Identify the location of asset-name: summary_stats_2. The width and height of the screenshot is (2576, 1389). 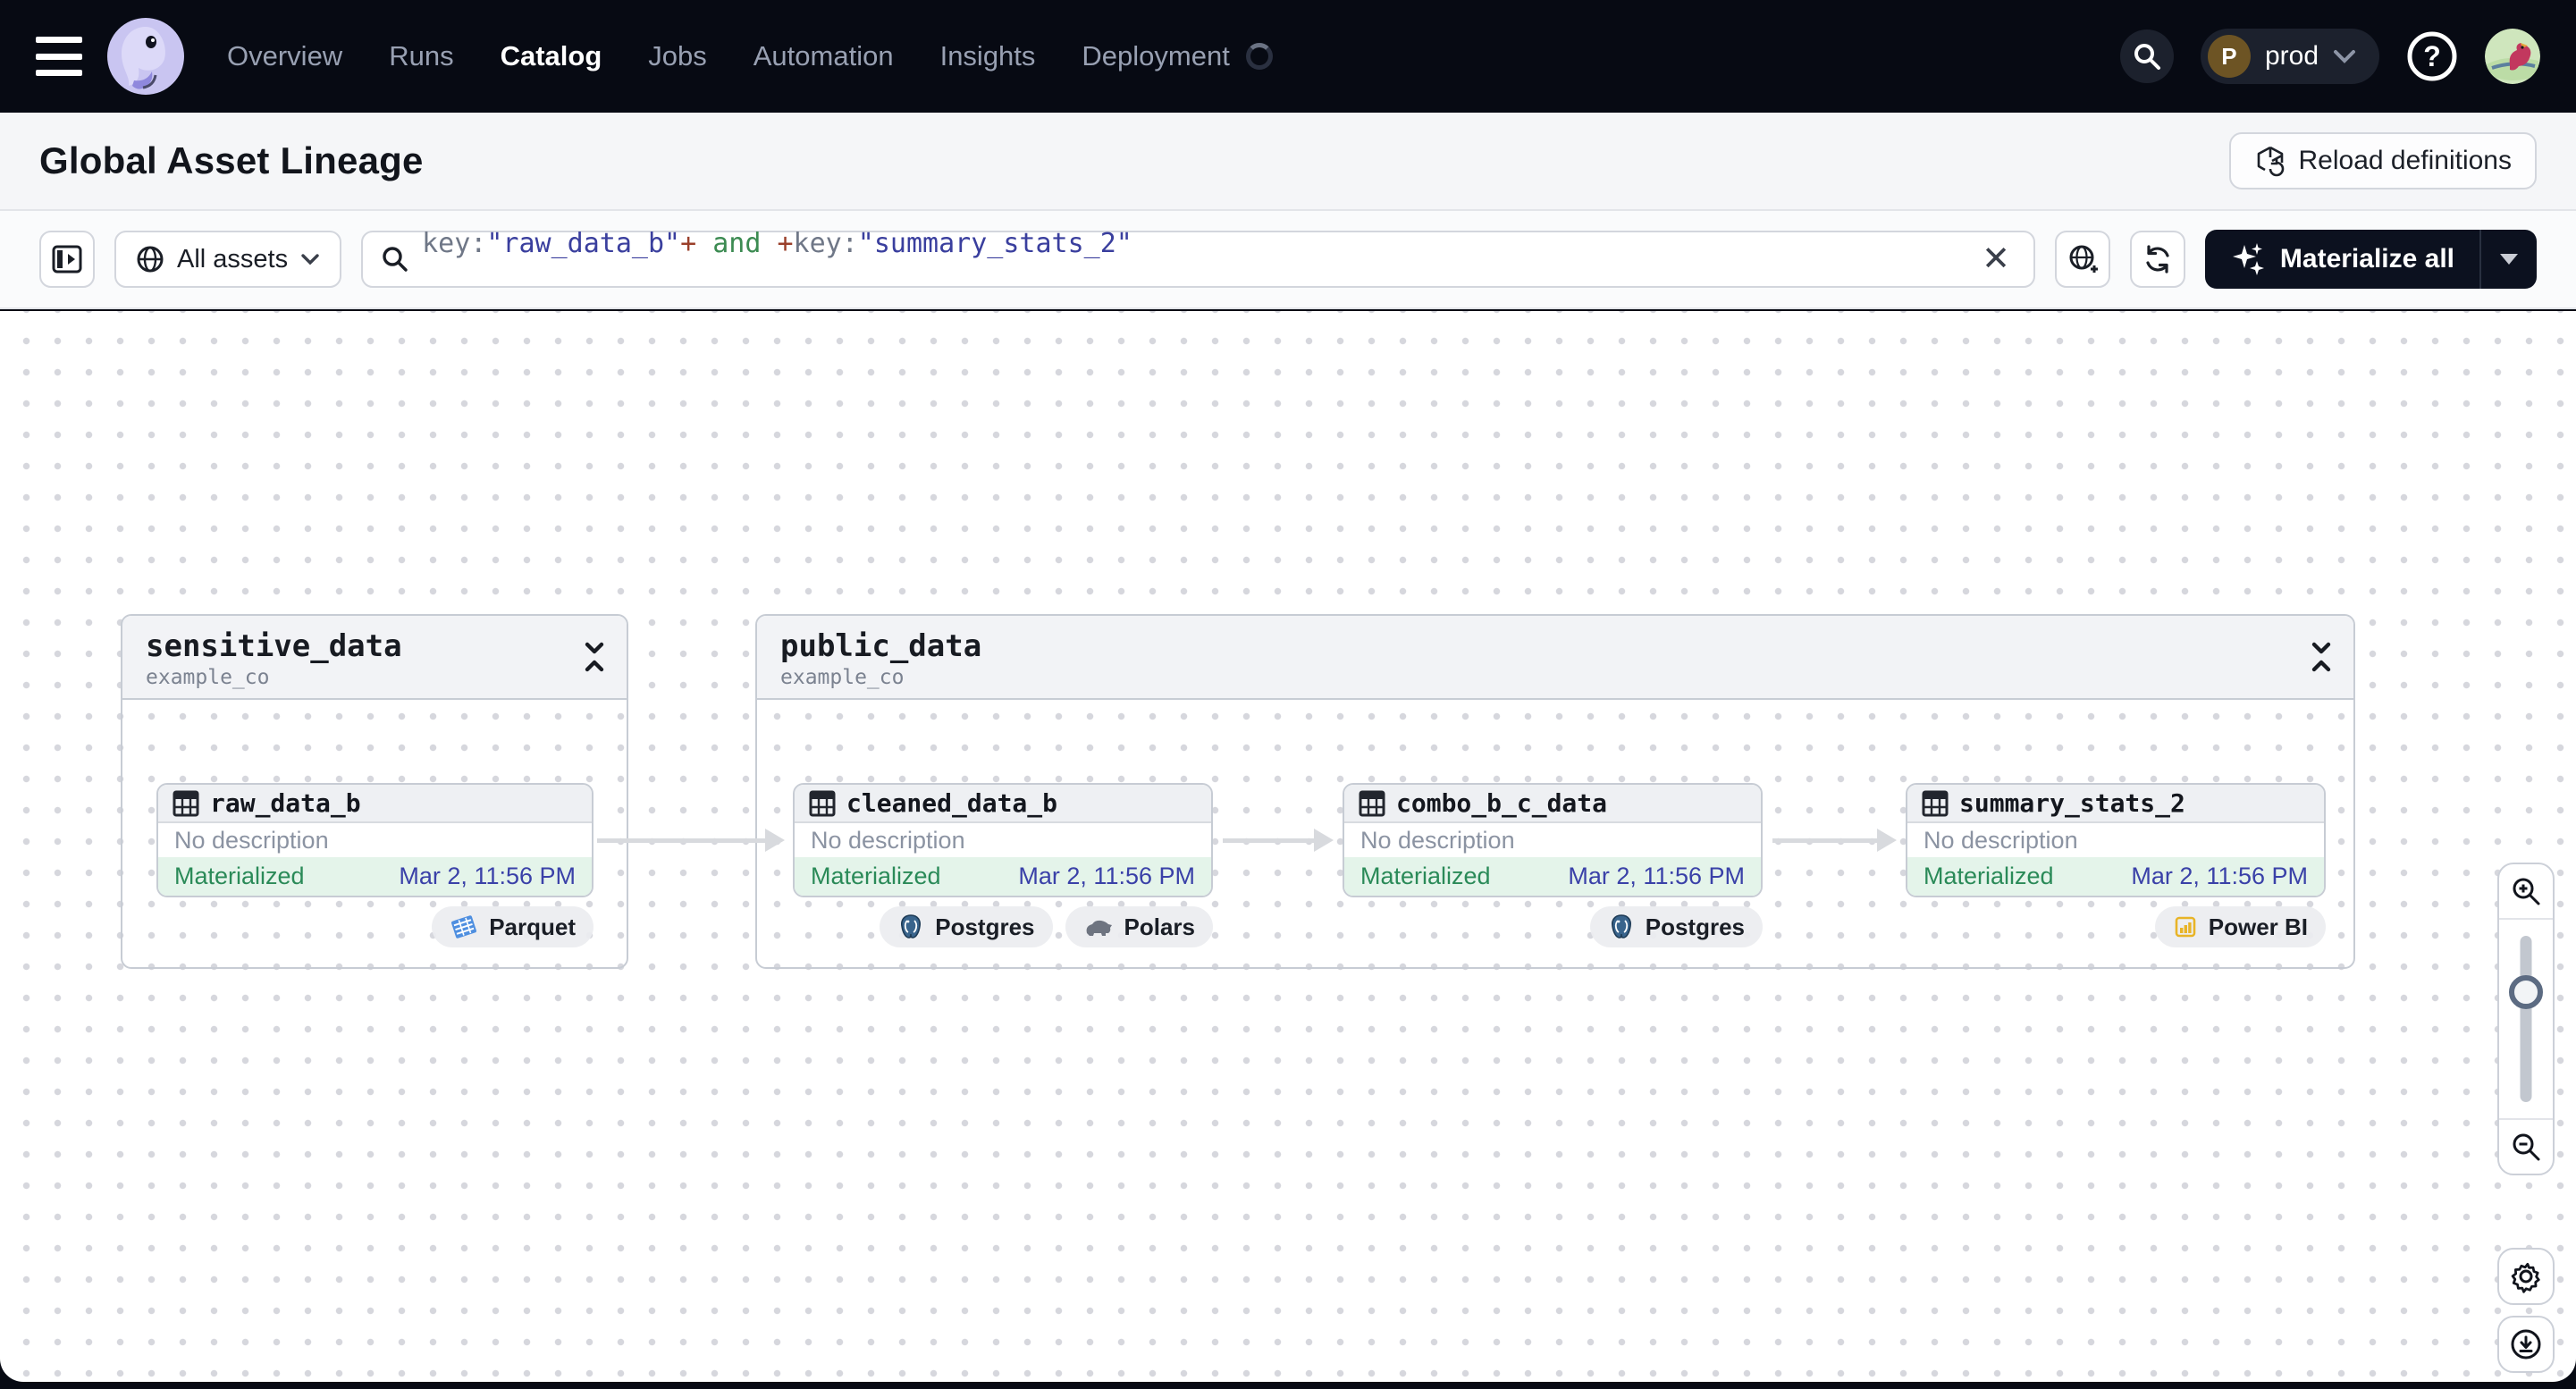
(2072, 803).